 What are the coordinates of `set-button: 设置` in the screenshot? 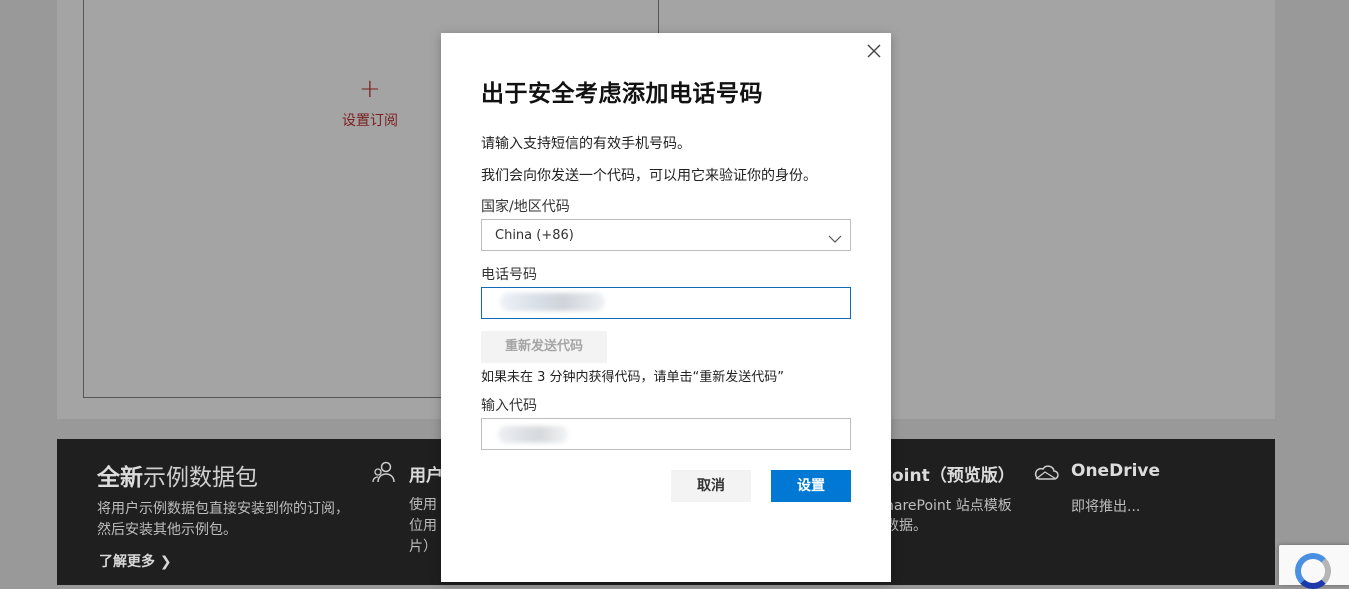 It's located at (811, 486).